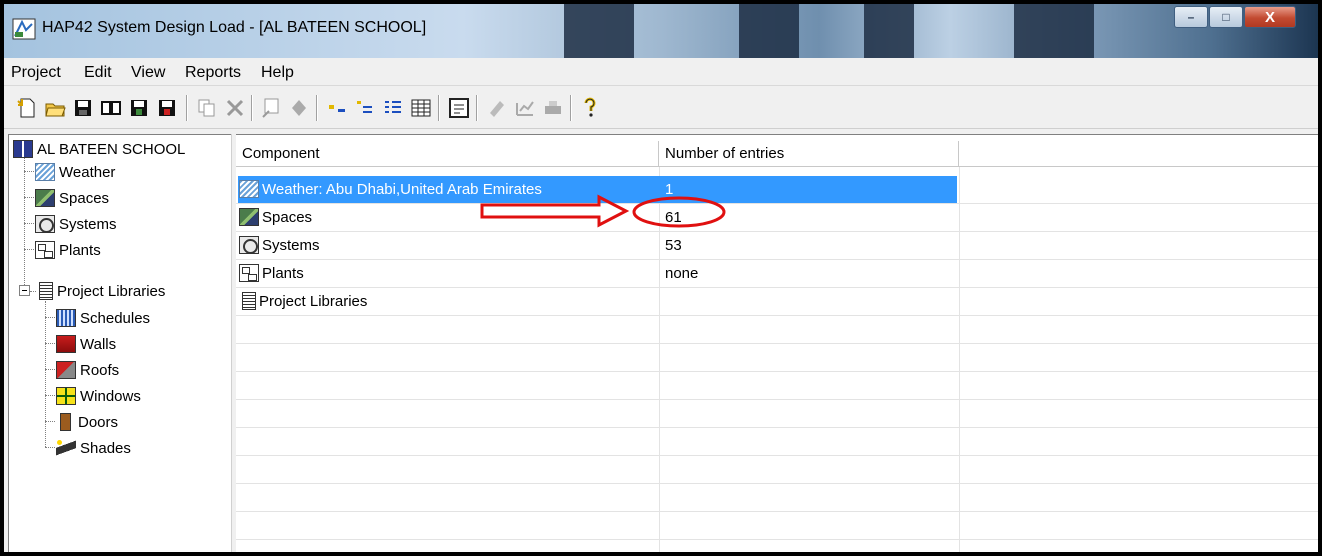  Describe the element at coordinates (299, 108) in the screenshot. I see `diamond-icon` at that location.